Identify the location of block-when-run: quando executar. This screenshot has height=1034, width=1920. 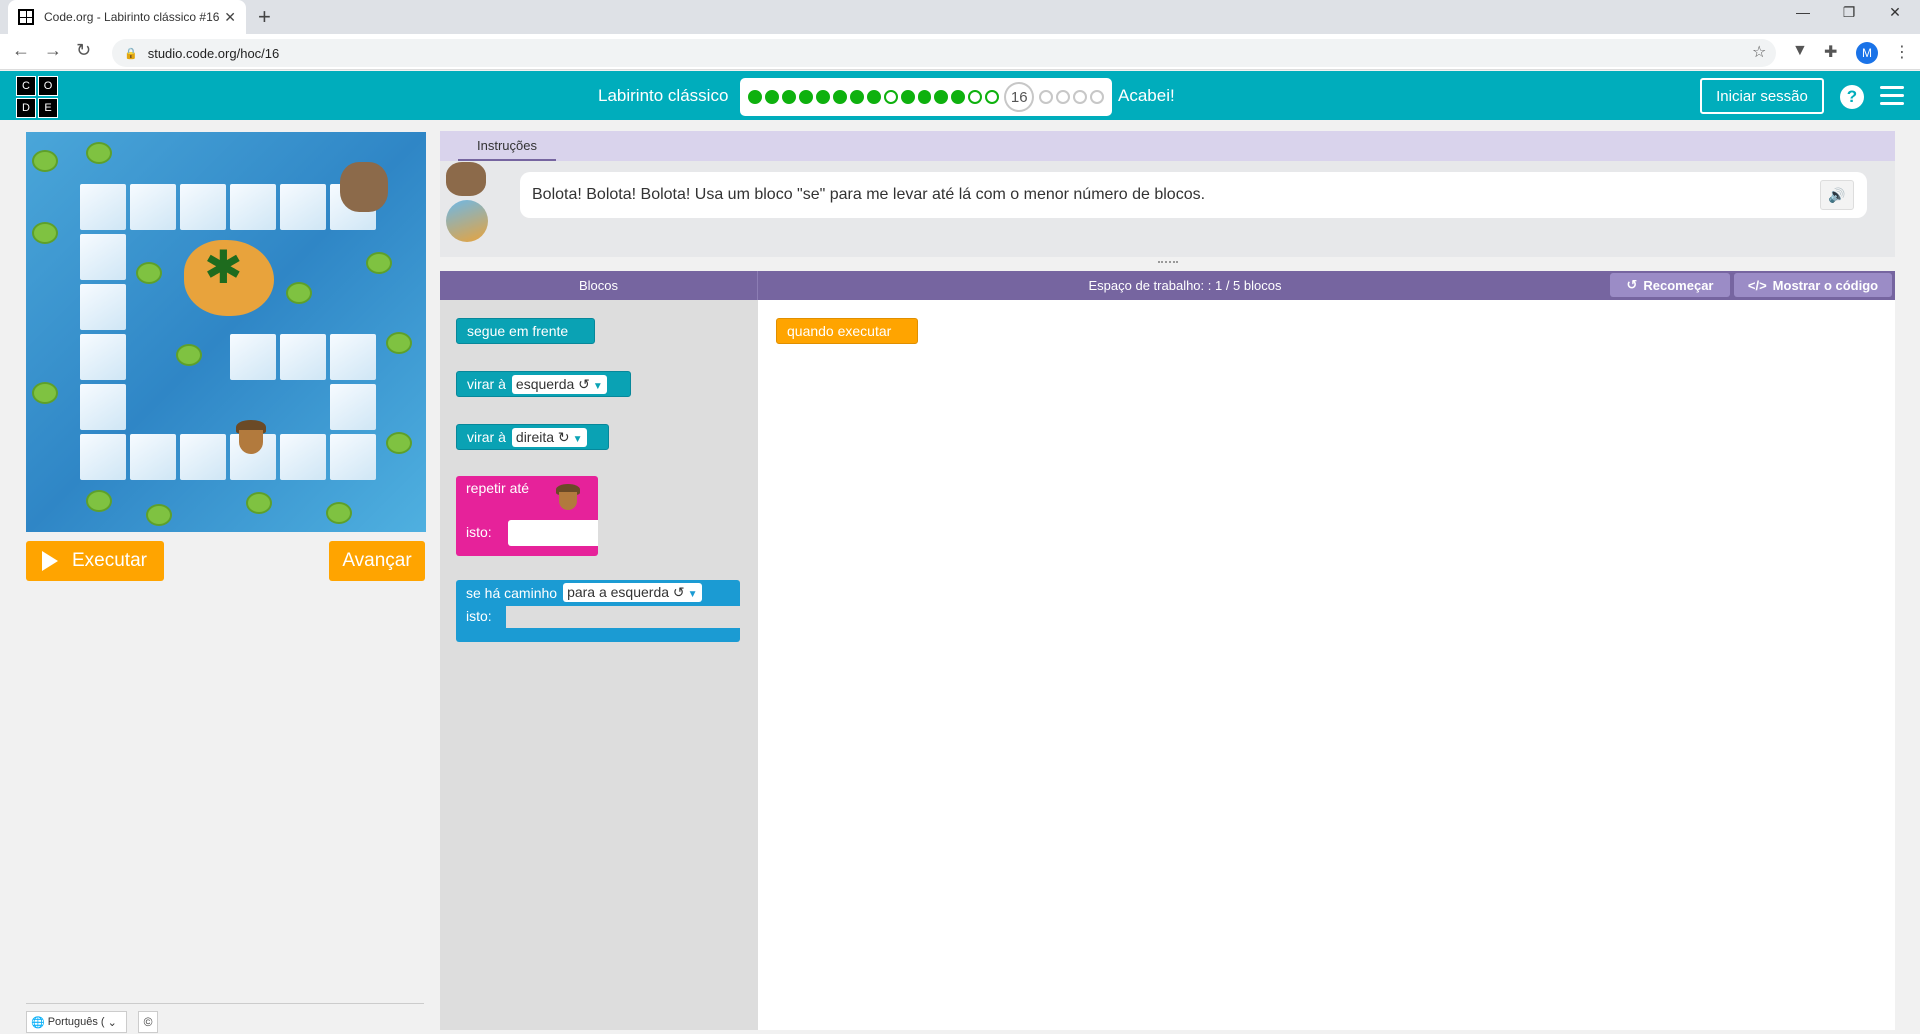
(847, 331).